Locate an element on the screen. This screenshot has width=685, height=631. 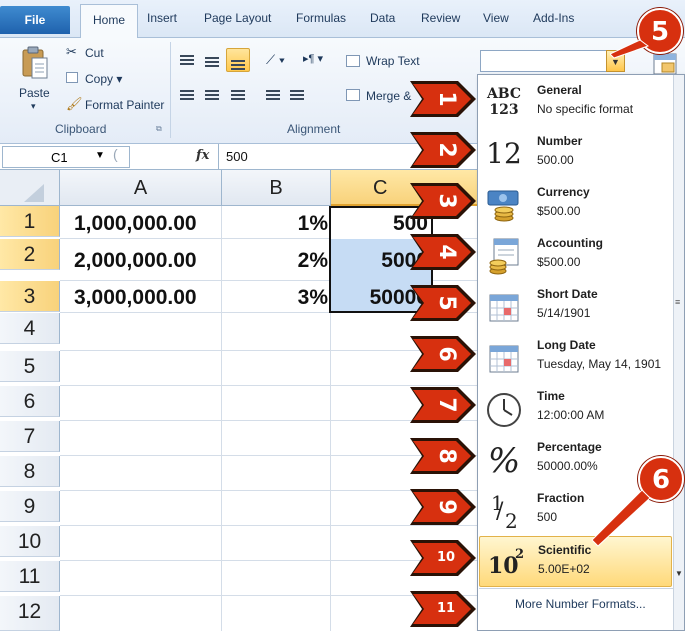
row-header-1: 1 is located at coordinates (30, 221).